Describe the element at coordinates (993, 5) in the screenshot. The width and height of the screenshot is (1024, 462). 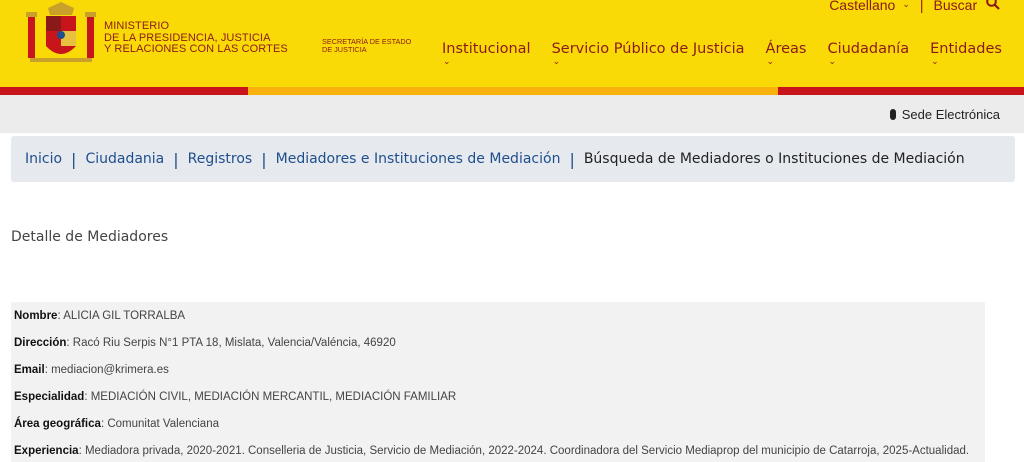
I see `search-icon` at that location.